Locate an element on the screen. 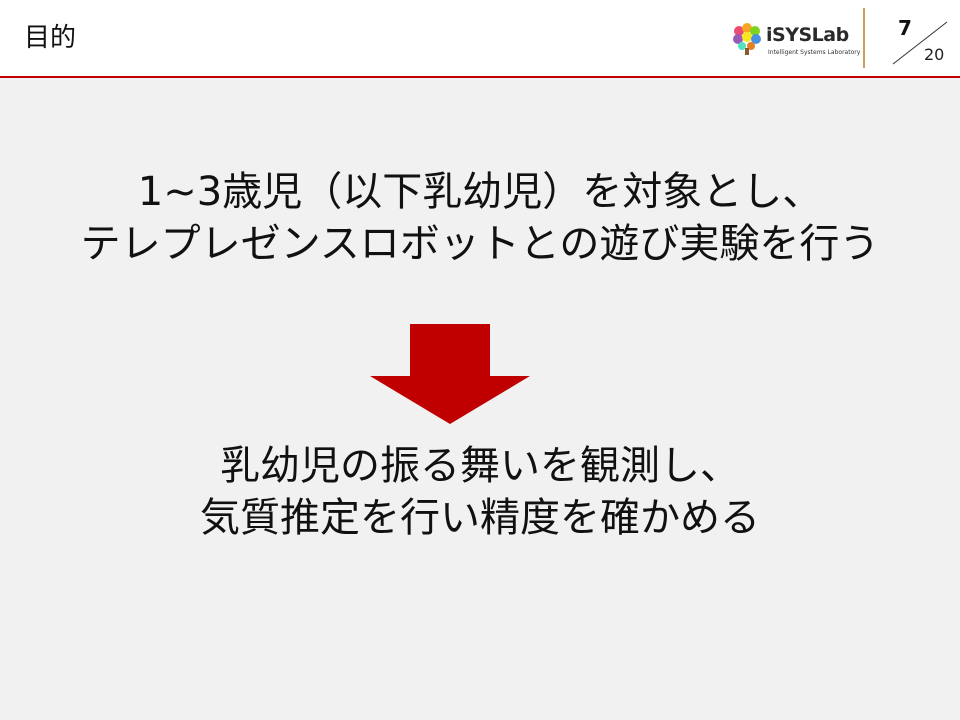  goal-statement: 乳幼児の振る舞いを観測し、 気質推定を行い精度を確かめる is located at coordinates (480, 492).